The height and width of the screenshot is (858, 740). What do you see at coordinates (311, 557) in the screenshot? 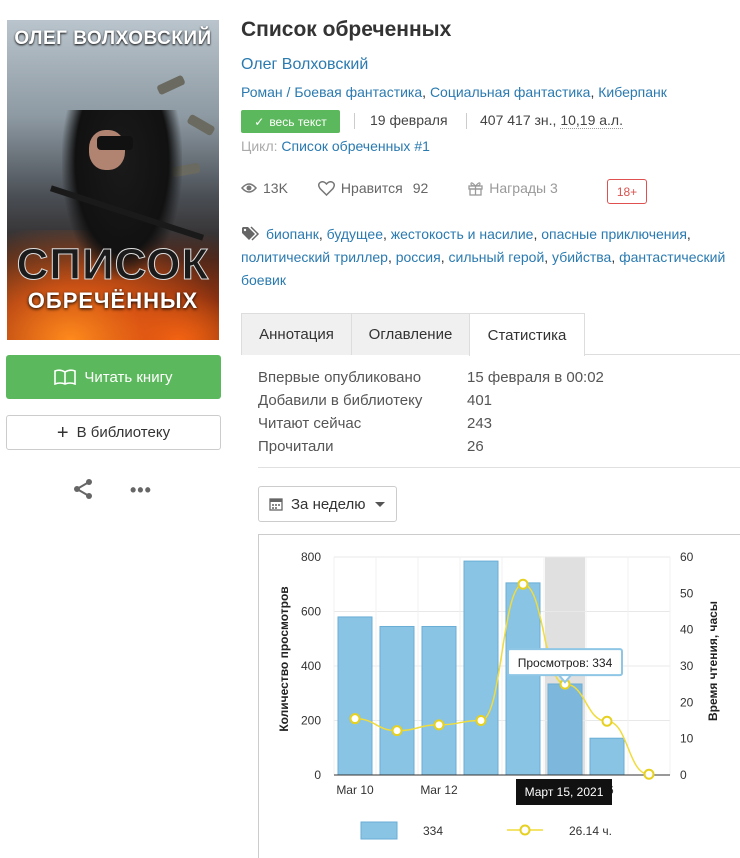
I see `y-tick-left: 800` at bounding box center [311, 557].